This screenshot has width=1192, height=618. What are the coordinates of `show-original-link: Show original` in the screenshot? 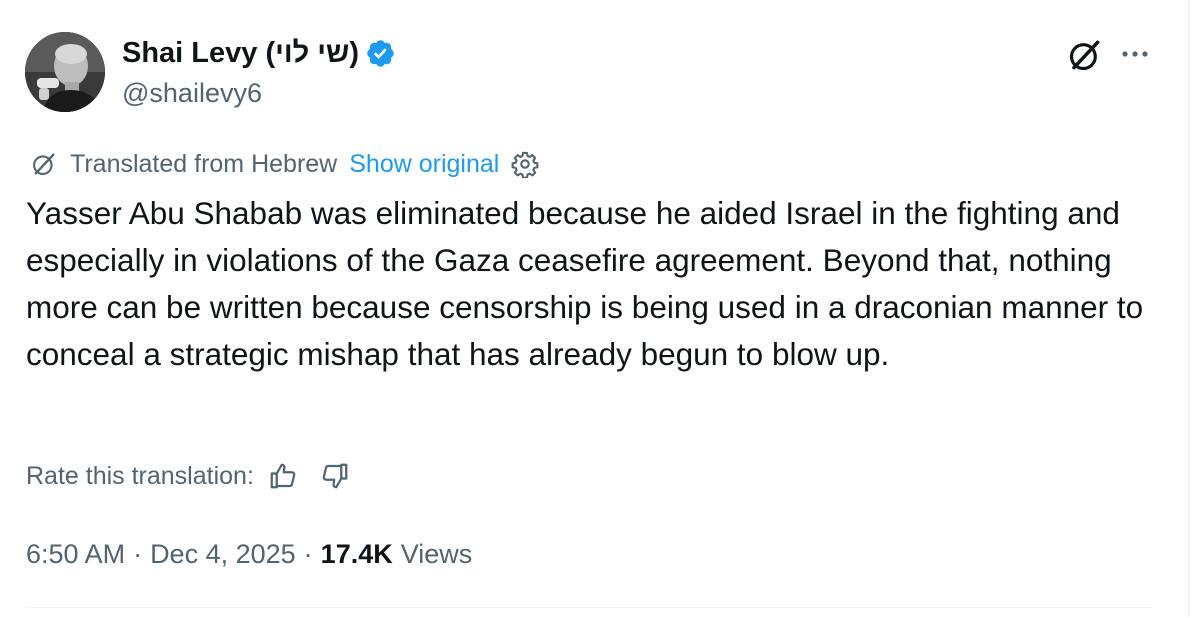 It's located at (424, 164).